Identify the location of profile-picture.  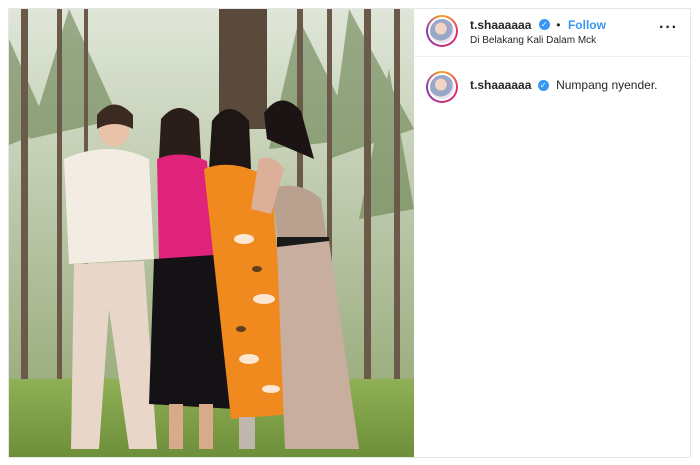
(442, 31).